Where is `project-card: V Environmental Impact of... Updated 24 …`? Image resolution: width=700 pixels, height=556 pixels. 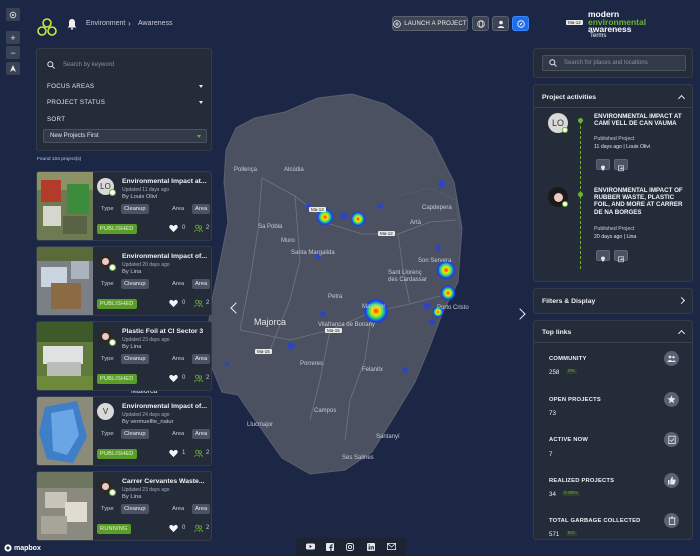
project-card: V Environmental Impact of... Updated 24 … is located at coordinates (124, 431).